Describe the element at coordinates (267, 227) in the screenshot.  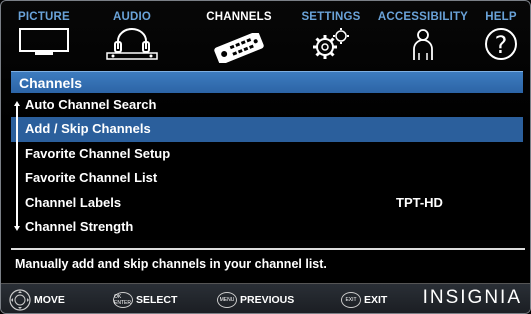
I see `menu-item-channel-strength: Channel Strength` at that location.